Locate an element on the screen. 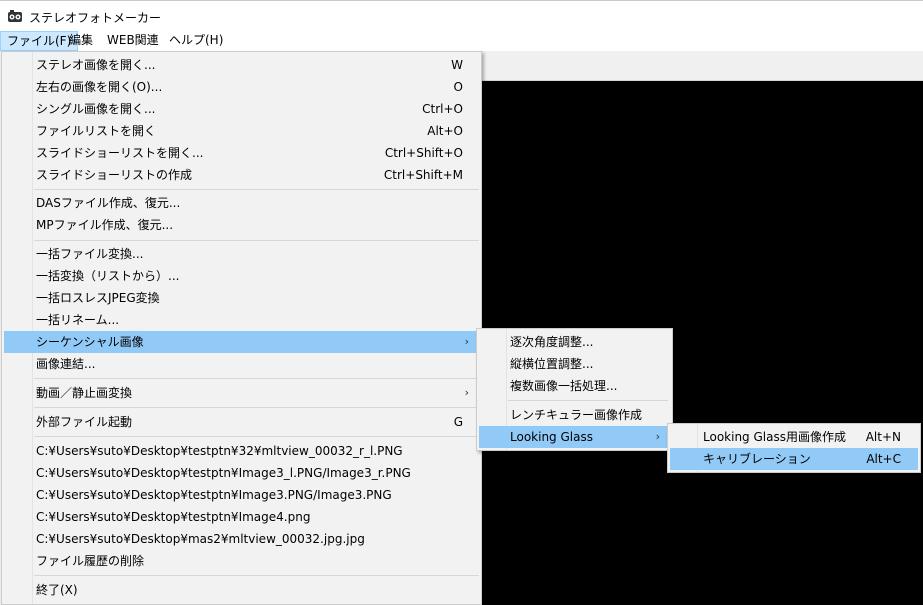 The width and height of the screenshot is (923, 605). menu-item-open-filelist: ファイルリストを開く Alt+O is located at coordinates (241, 131).